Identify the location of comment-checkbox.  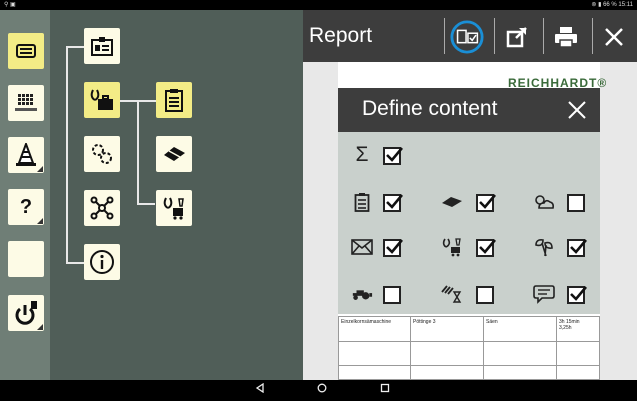
(577, 295).